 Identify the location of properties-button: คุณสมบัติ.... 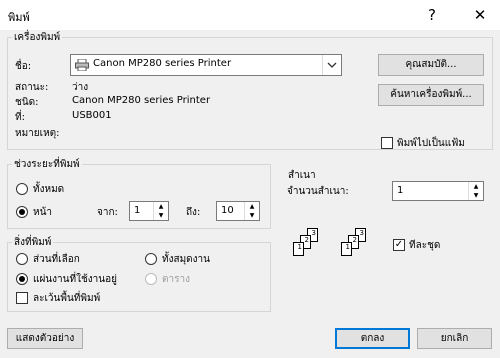
(431, 65).